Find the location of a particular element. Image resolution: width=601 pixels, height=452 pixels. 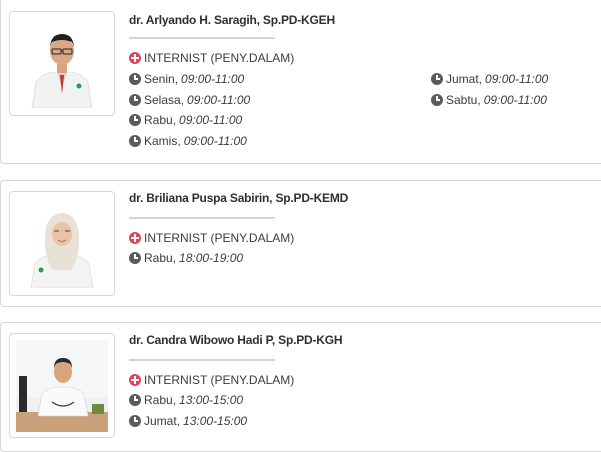

schedule-time: 18:00-19:00 is located at coordinates (211, 258).